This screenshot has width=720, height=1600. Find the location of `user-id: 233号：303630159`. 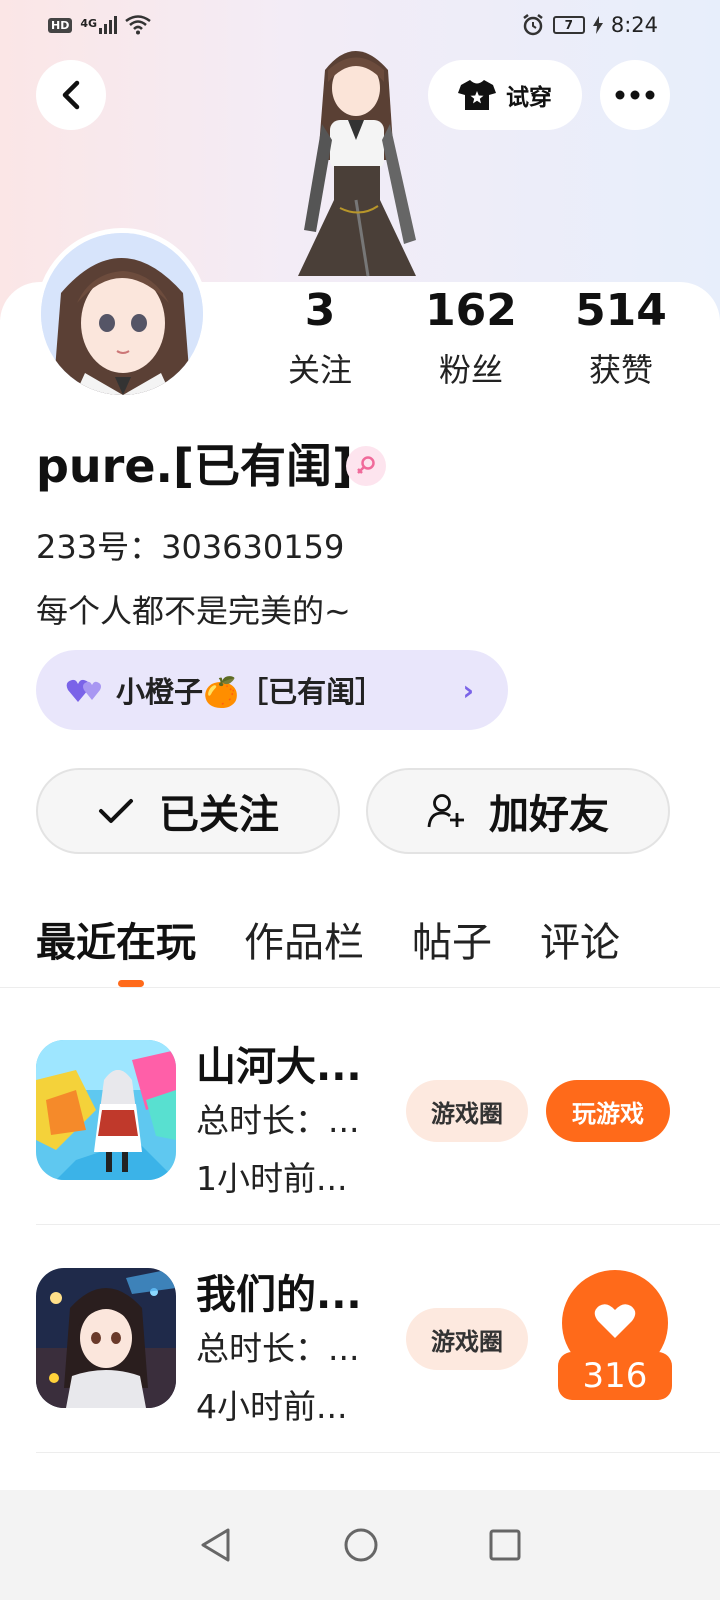

user-id: 233号：303630159 is located at coordinates (190, 547).